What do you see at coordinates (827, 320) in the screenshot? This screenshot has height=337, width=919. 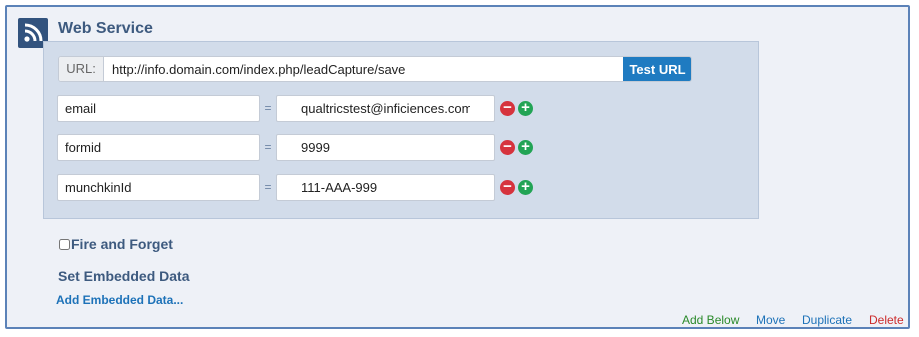 I see `duplicate-link: Duplicate` at bounding box center [827, 320].